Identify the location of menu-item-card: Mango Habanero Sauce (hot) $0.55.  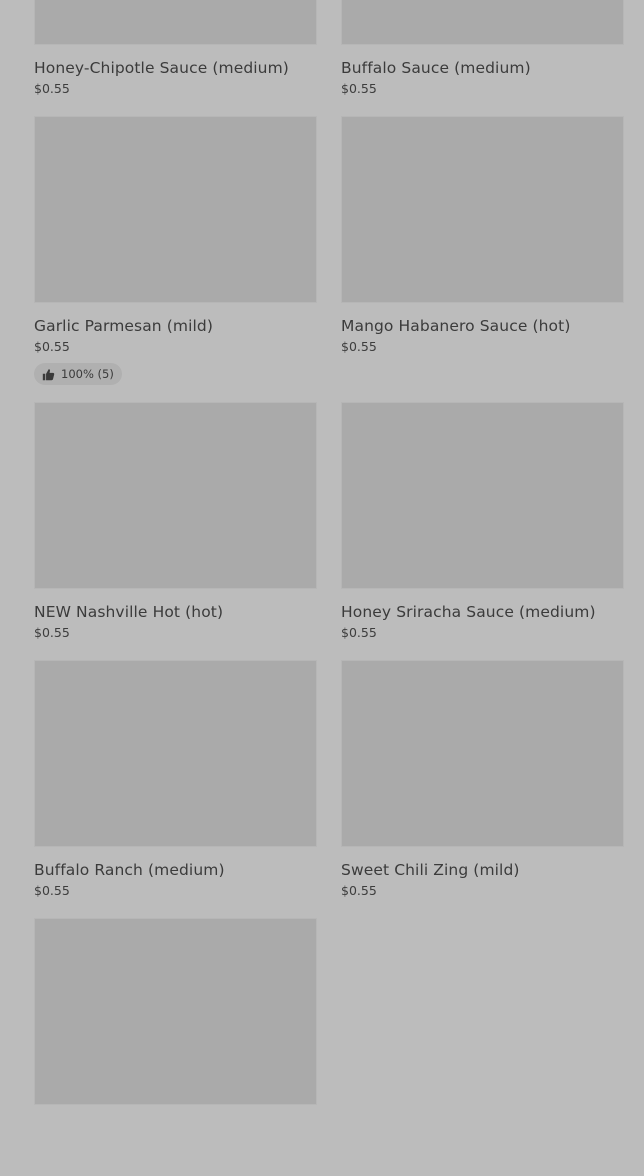
(482, 259).